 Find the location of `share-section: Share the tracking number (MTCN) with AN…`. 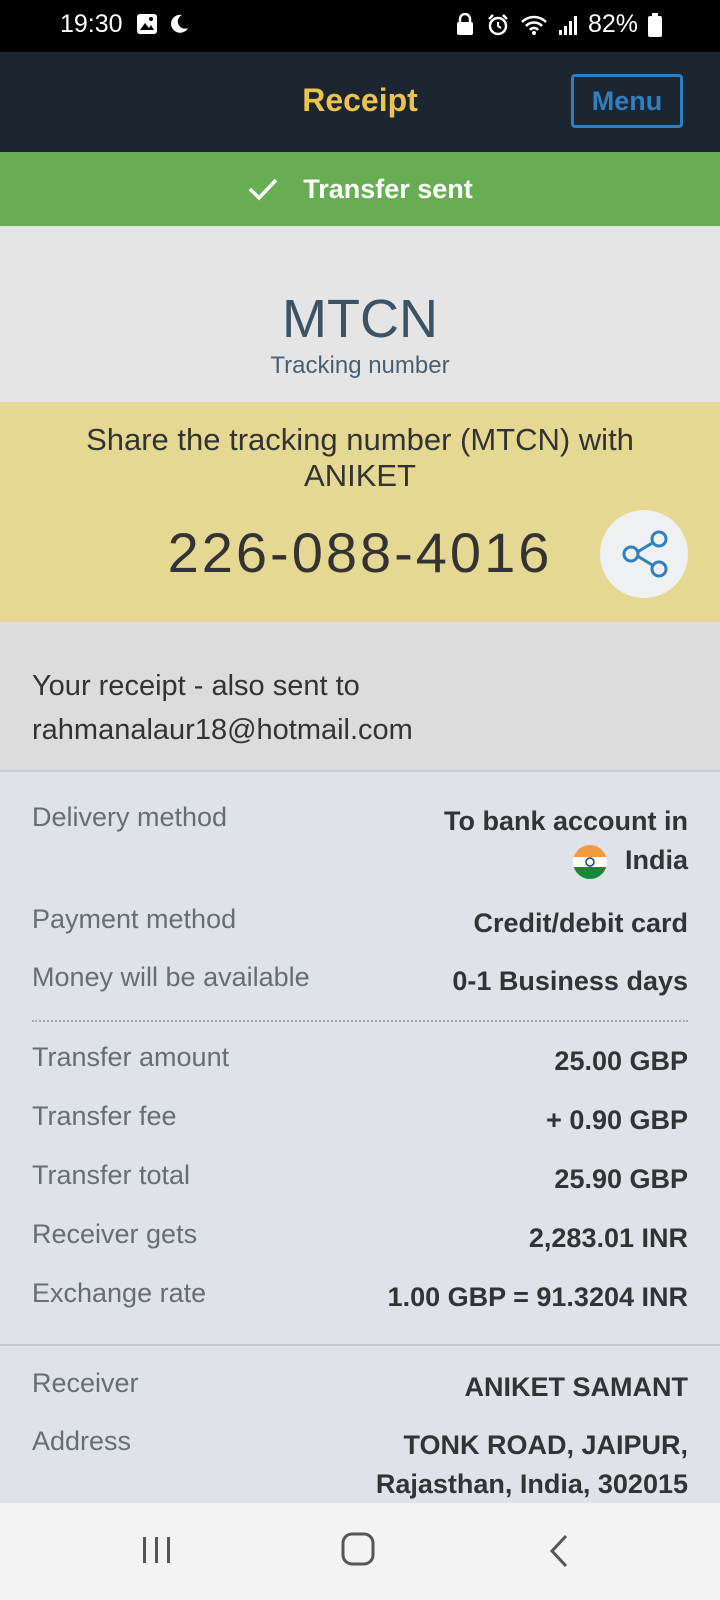

share-section: Share the tracking number (MTCN) with AN… is located at coordinates (360, 512).